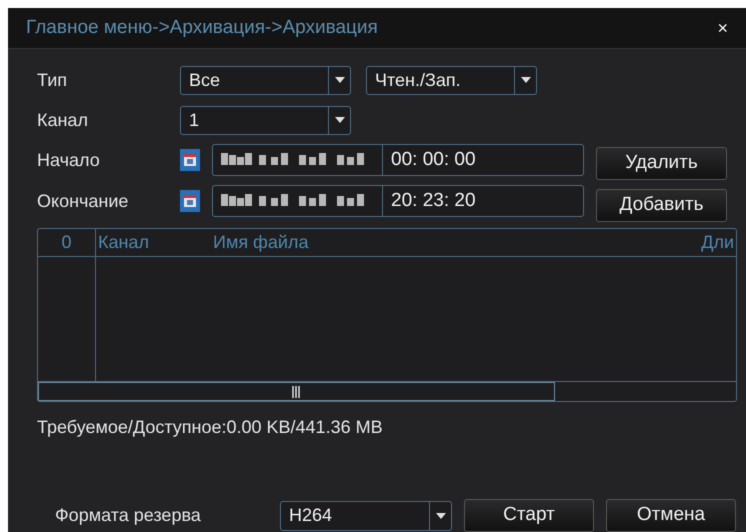  I want to click on date-time-field: 20: 23: 20, so click(398, 201).